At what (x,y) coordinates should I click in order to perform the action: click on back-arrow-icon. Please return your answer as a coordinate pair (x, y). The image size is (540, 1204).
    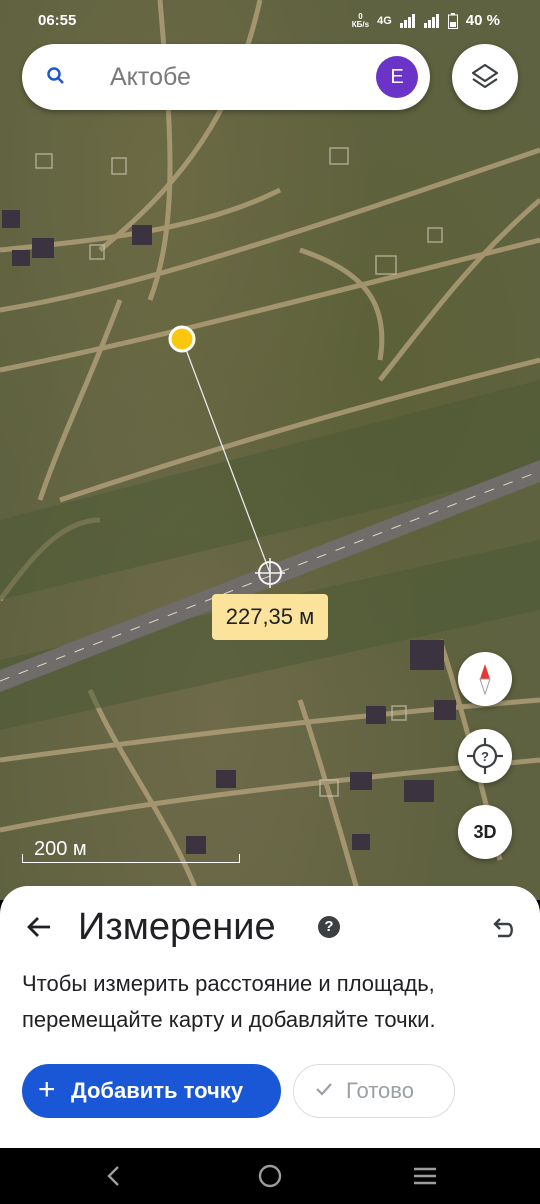
    Looking at the image, I should click on (39, 927).